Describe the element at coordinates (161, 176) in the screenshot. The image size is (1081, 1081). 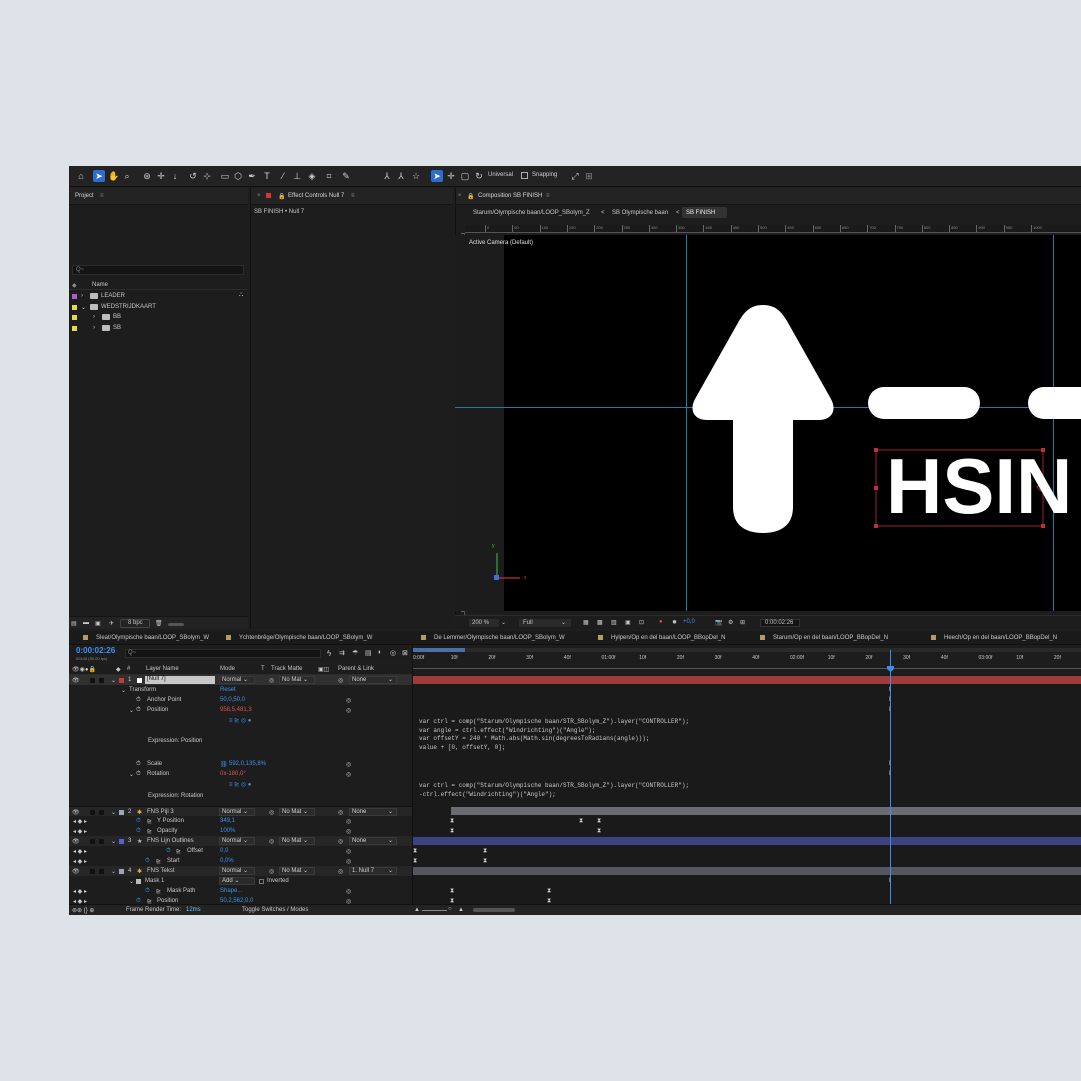
I see `pan-camera-icon: ✛` at that location.